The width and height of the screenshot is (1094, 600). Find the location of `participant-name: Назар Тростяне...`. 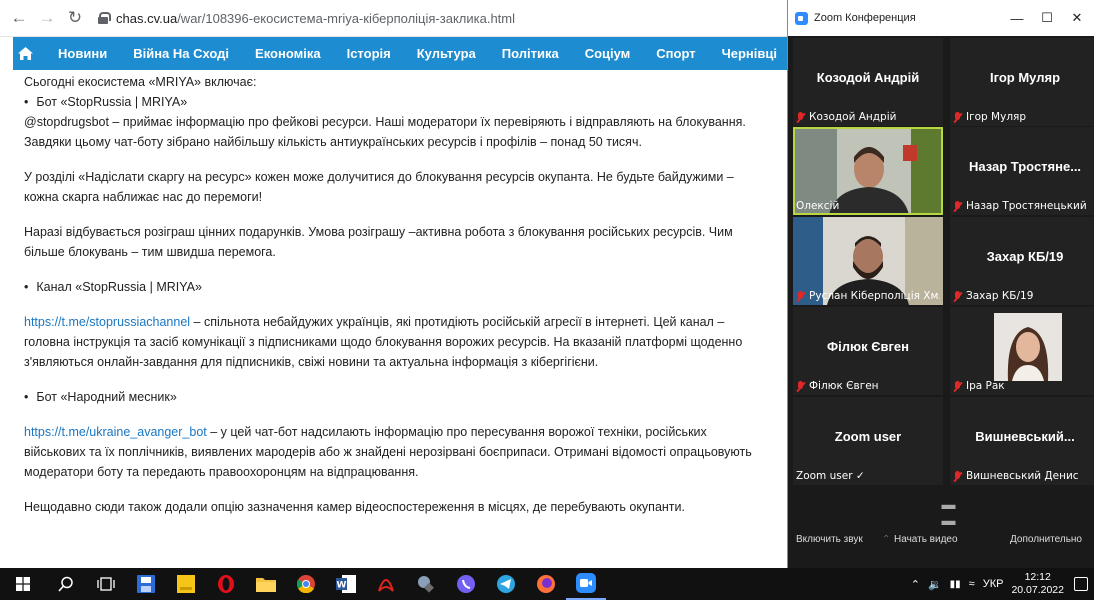

participant-name: Назар Тростяне... is located at coordinates (1025, 166).